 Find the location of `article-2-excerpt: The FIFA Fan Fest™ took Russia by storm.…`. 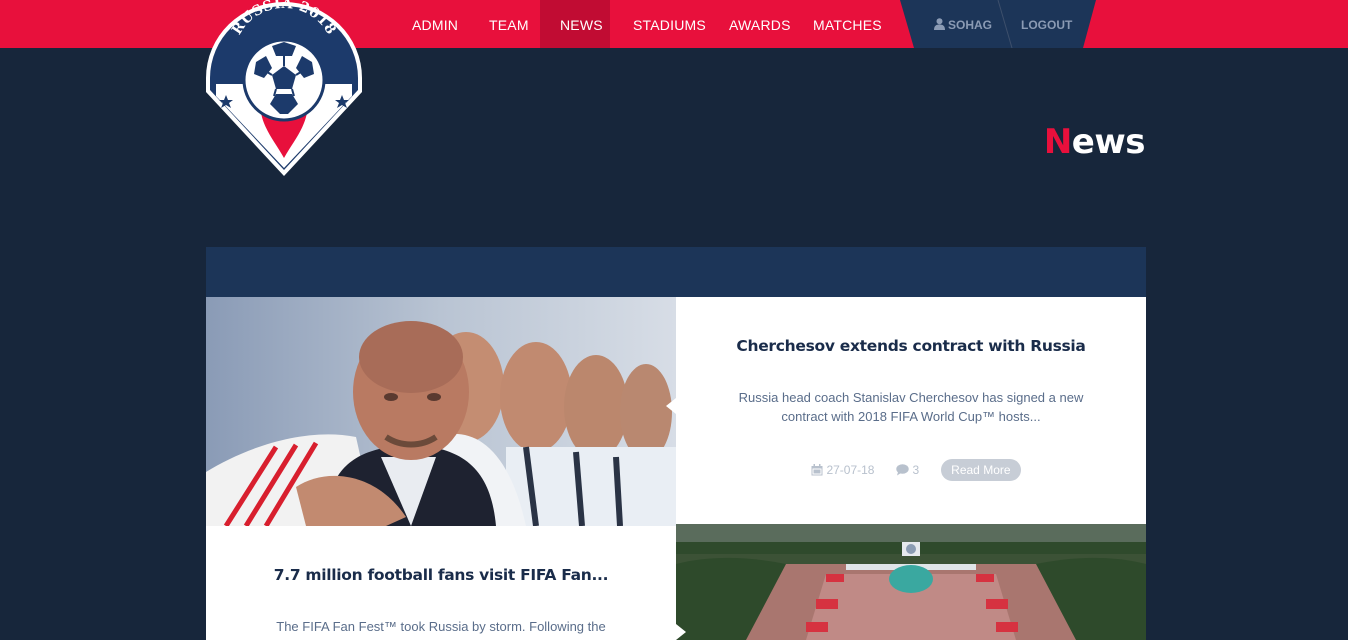

article-2-excerpt: The FIFA Fan Fest™ took Russia by storm.… is located at coordinates (441, 626).